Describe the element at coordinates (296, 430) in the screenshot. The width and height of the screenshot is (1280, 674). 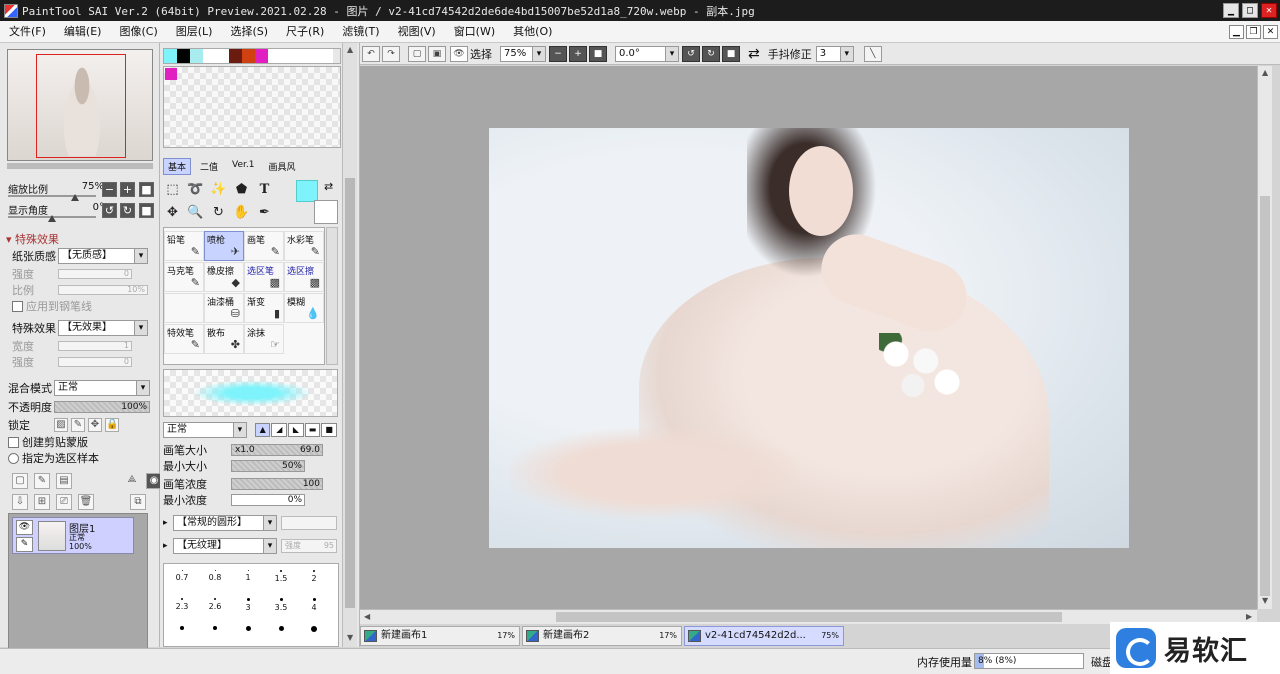
I see `brush-shape-soft-icon: ◣` at that location.